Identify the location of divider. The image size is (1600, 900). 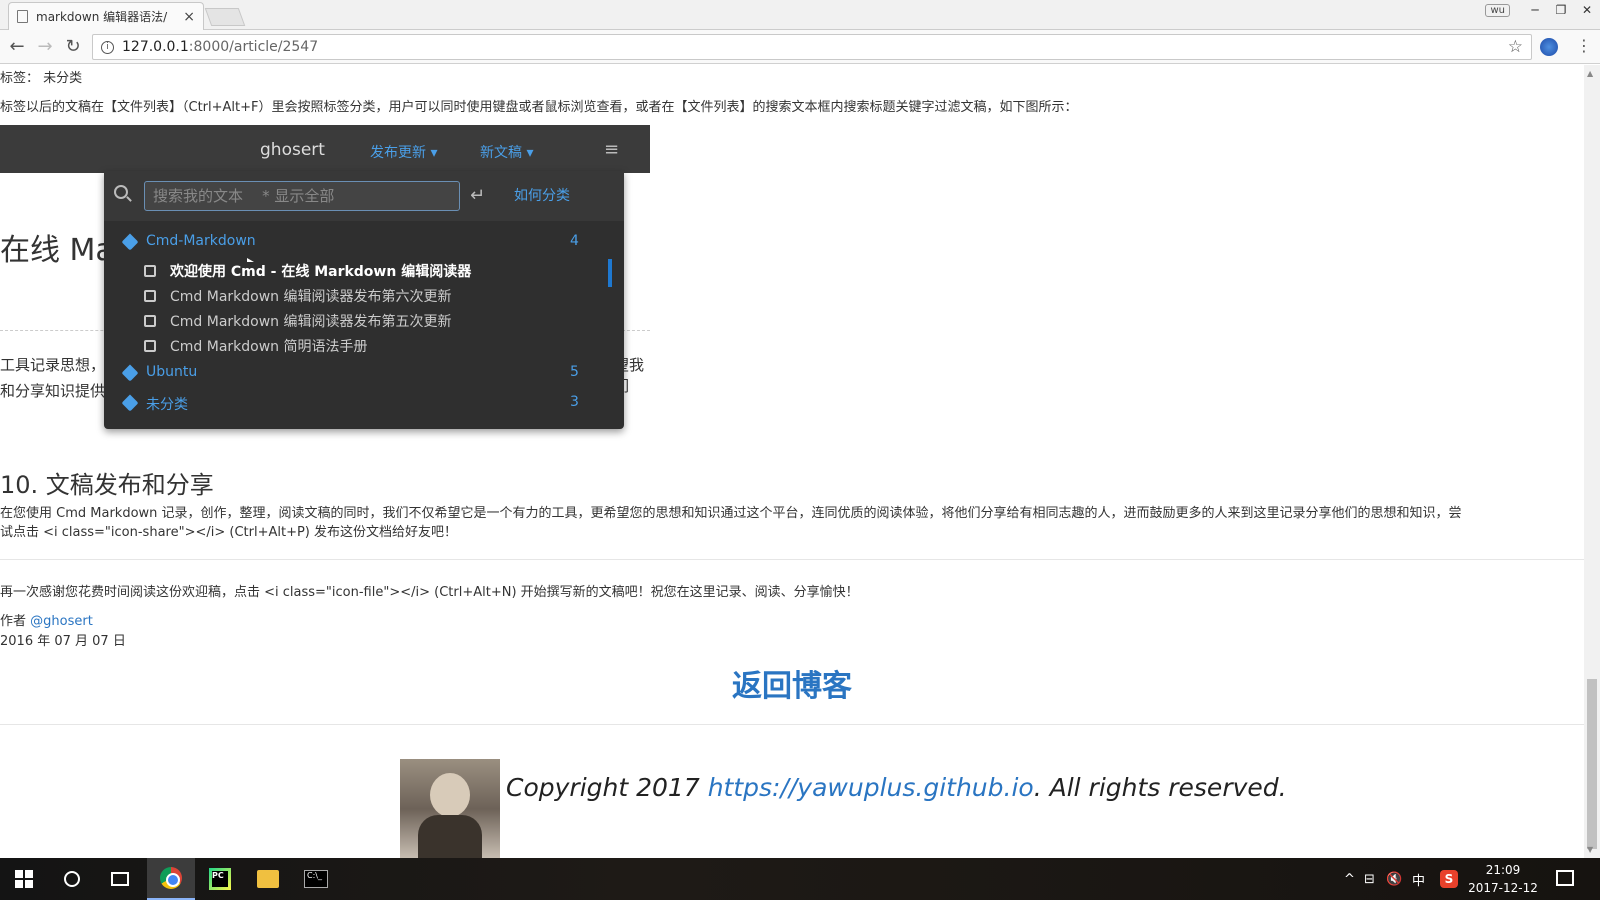
(792, 559).